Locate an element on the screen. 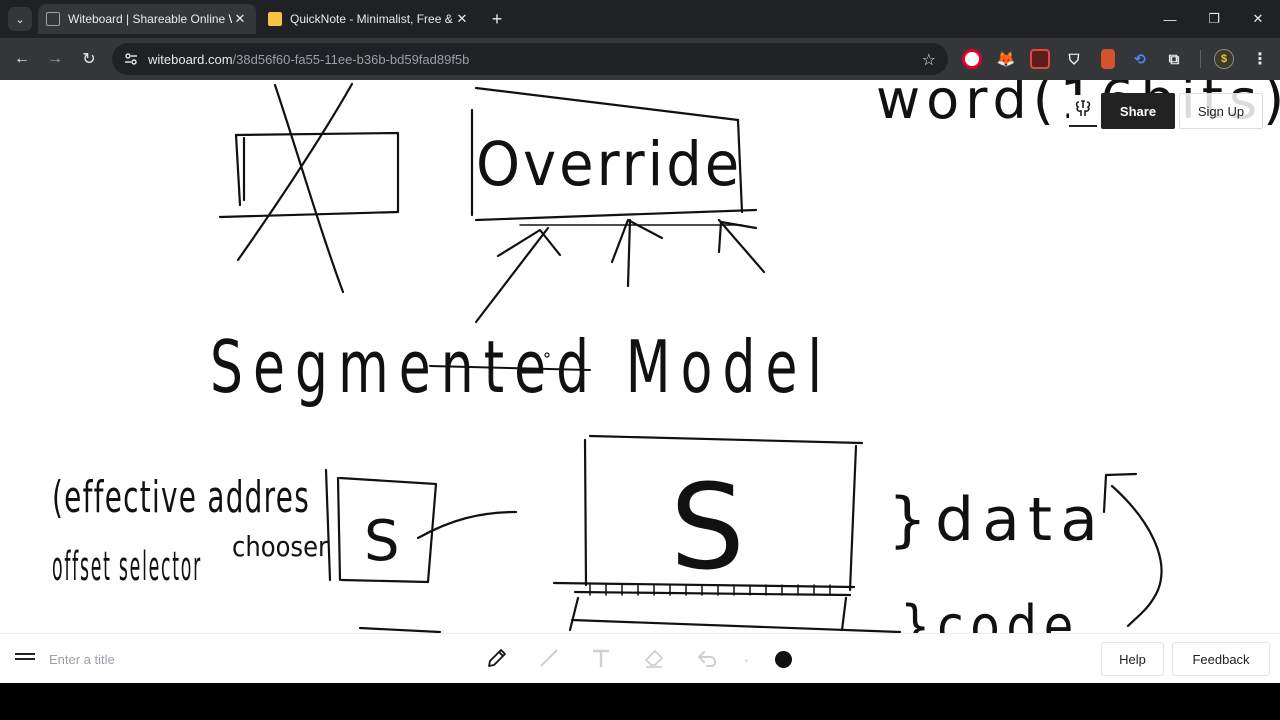  eraser-icon is located at coordinates (654, 660).